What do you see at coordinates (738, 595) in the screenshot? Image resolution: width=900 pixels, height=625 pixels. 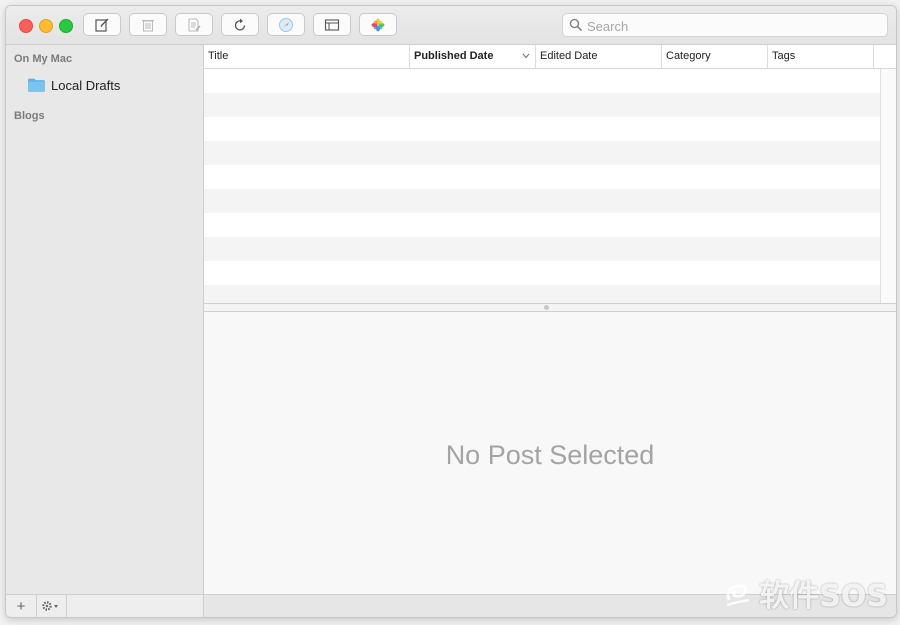 I see `watermark-logo-icon` at bounding box center [738, 595].